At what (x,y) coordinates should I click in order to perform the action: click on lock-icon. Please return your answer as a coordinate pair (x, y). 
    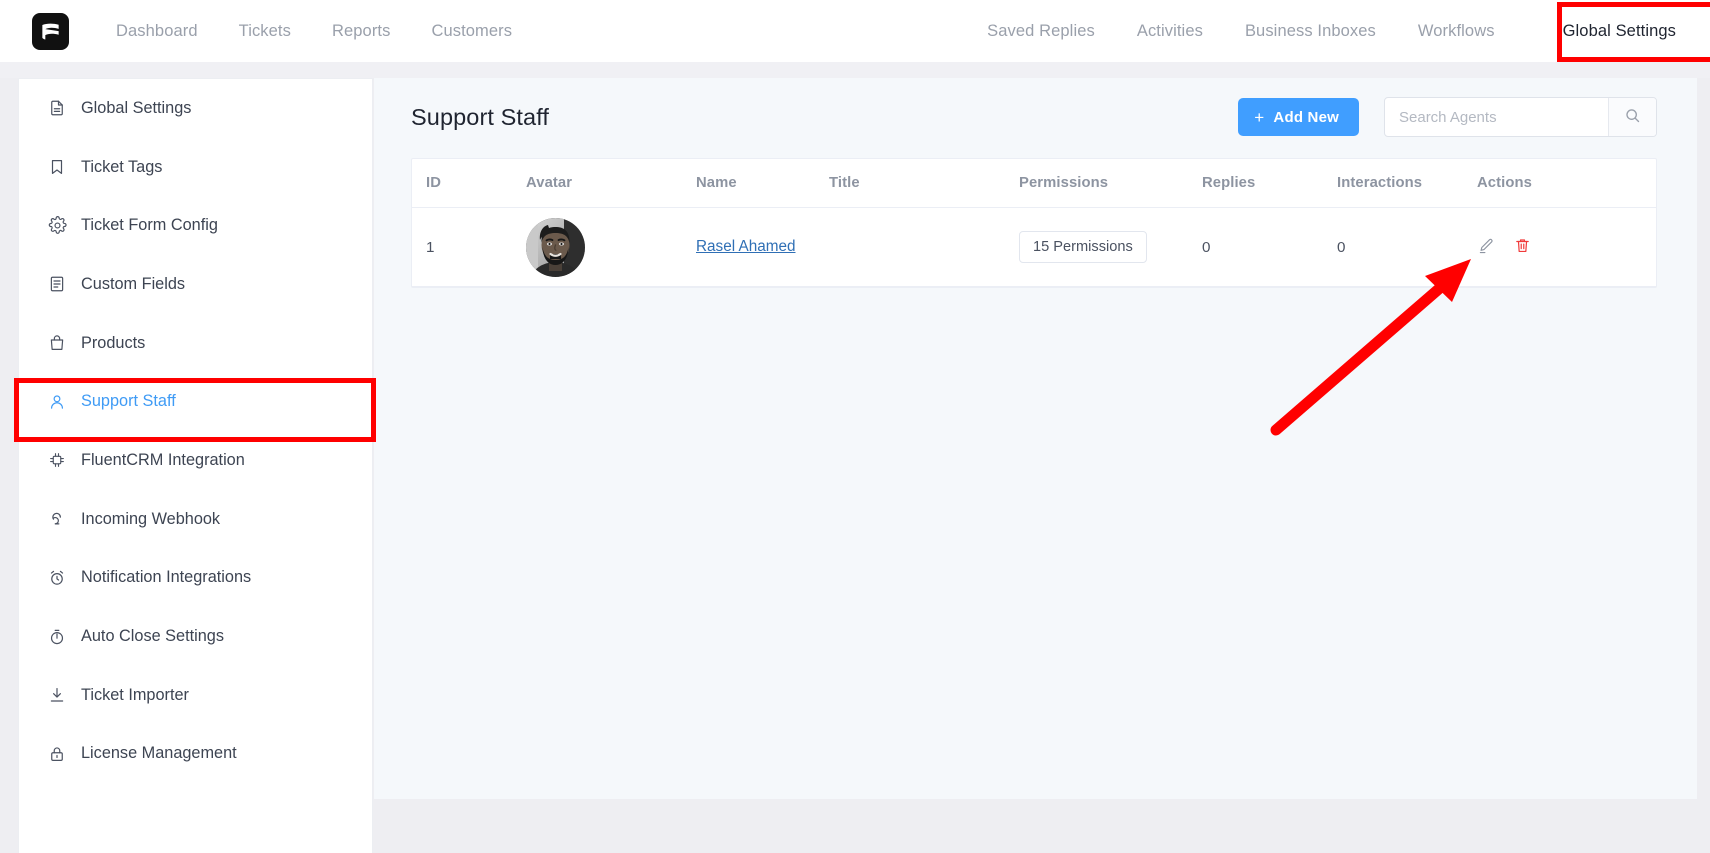
    Looking at the image, I should click on (57, 754).